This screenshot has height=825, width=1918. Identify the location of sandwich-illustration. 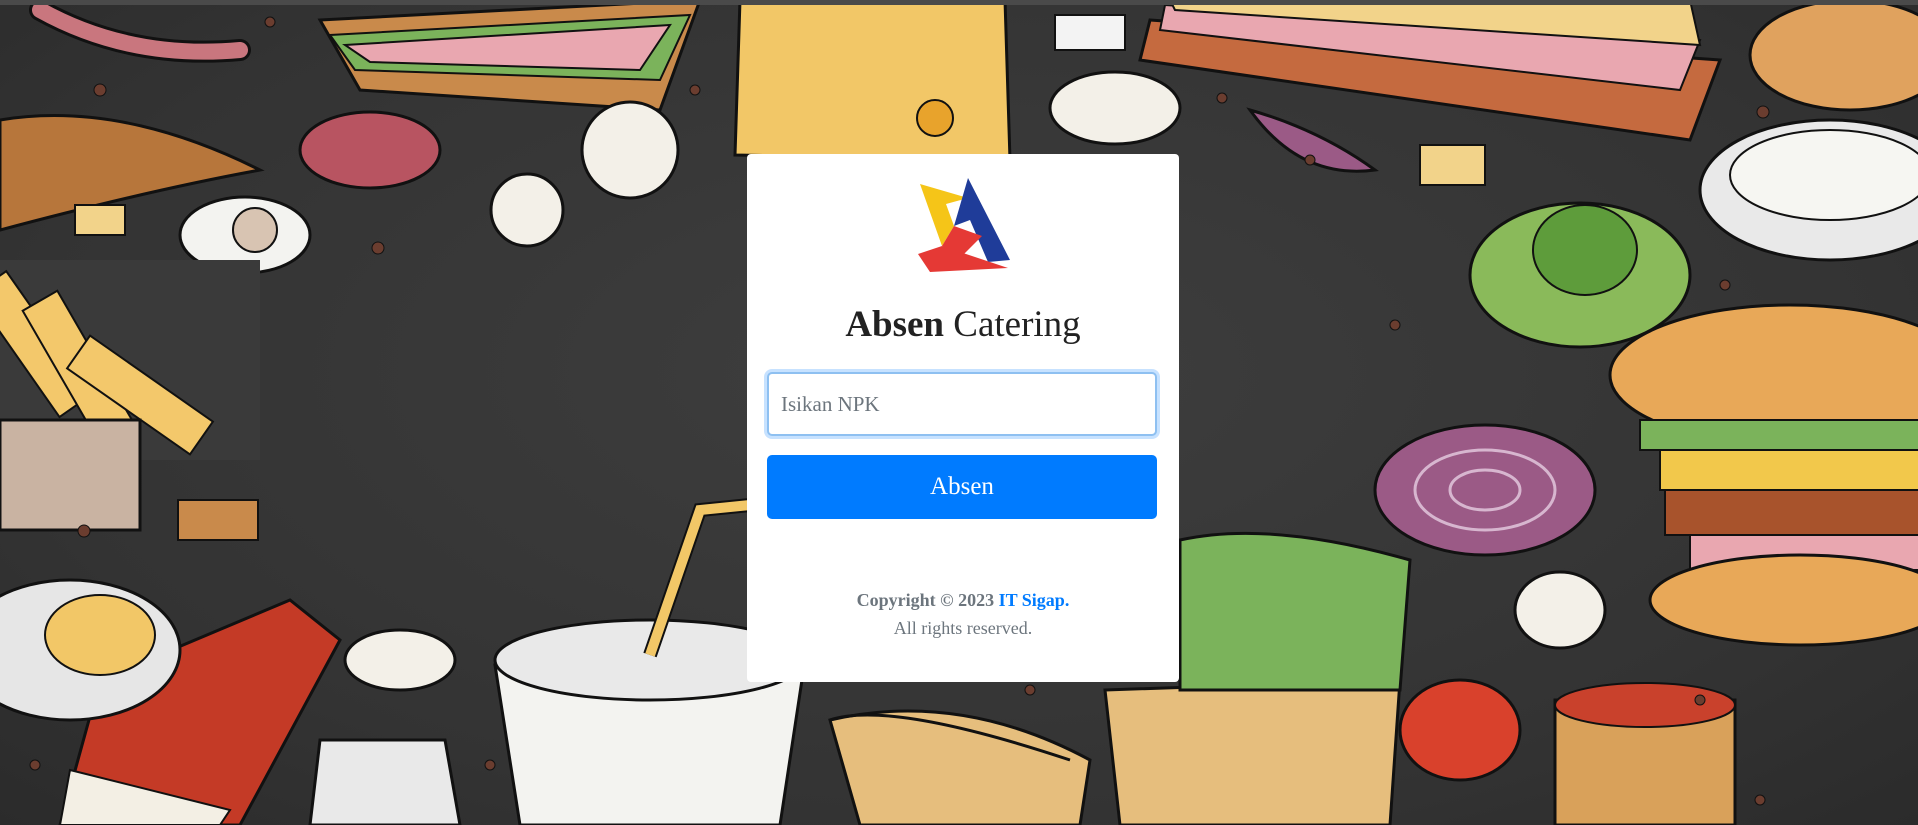
(509, 56).